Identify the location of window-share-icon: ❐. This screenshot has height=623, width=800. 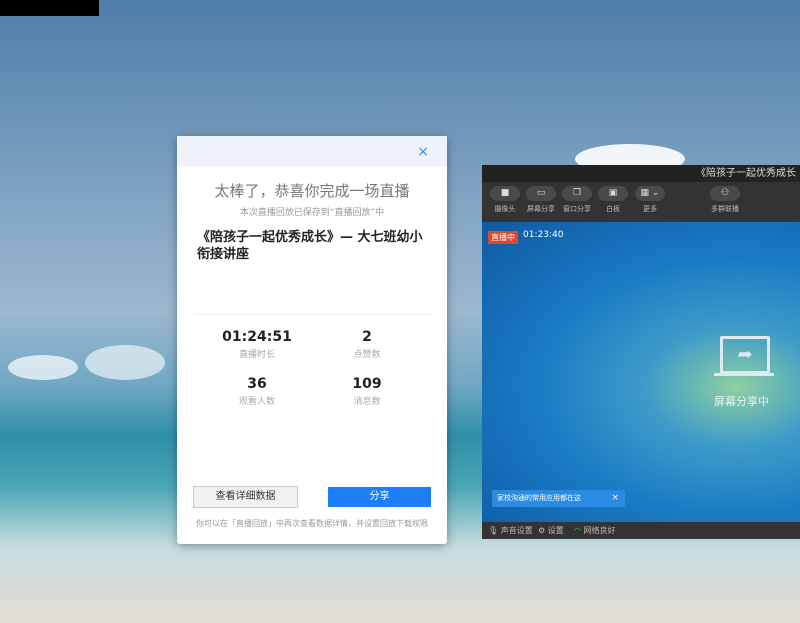
(577, 193).